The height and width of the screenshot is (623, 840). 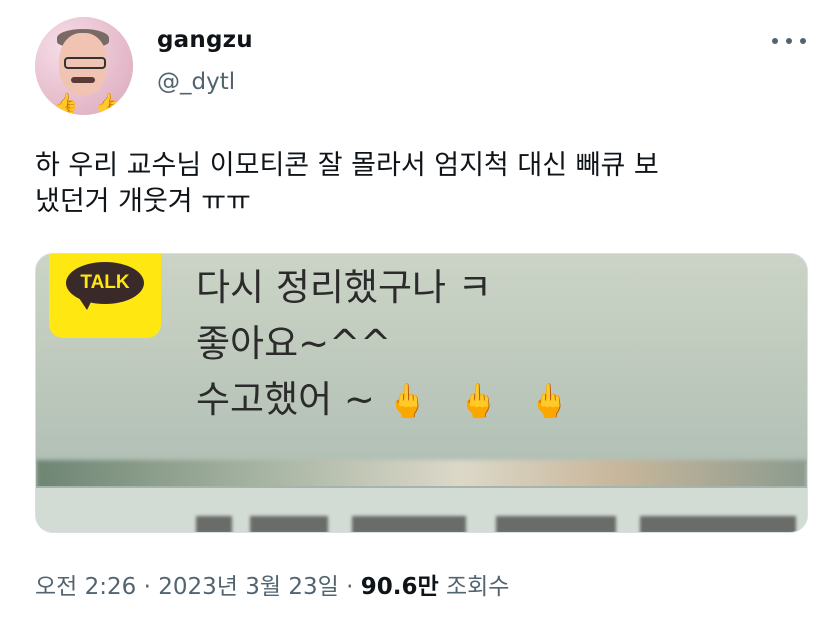 I want to click on kakaotalk-logo: TALK, so click(x=105, y=296).